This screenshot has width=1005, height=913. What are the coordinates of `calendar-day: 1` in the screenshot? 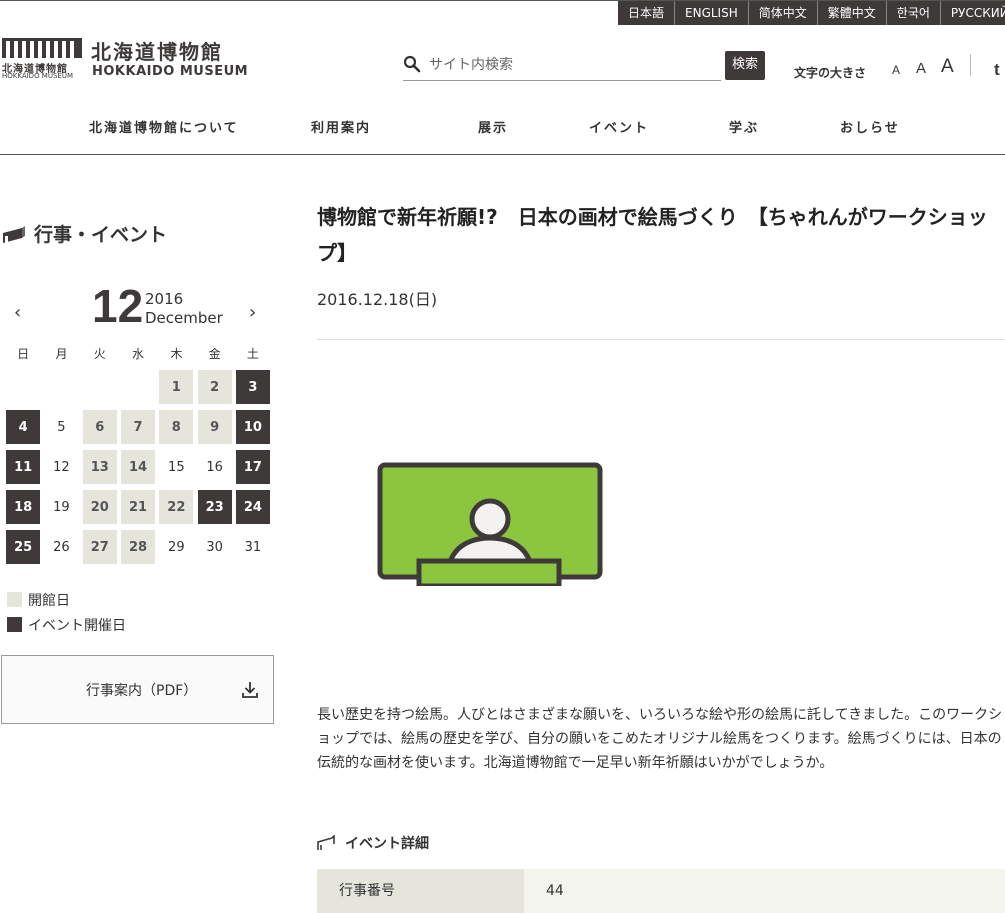 It's located at (176, 387).